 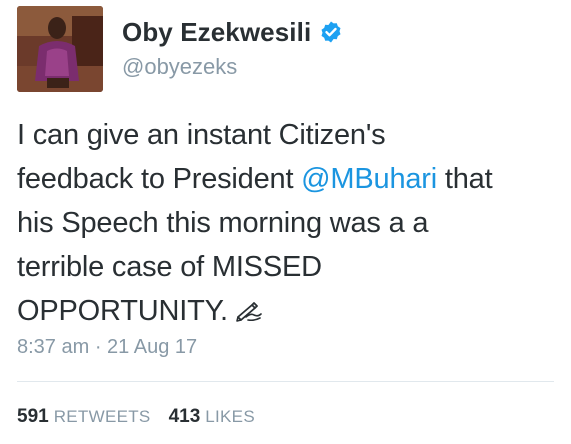 I want to click on display-name: Oby Ezekwesili, so click(x=216, y=32).